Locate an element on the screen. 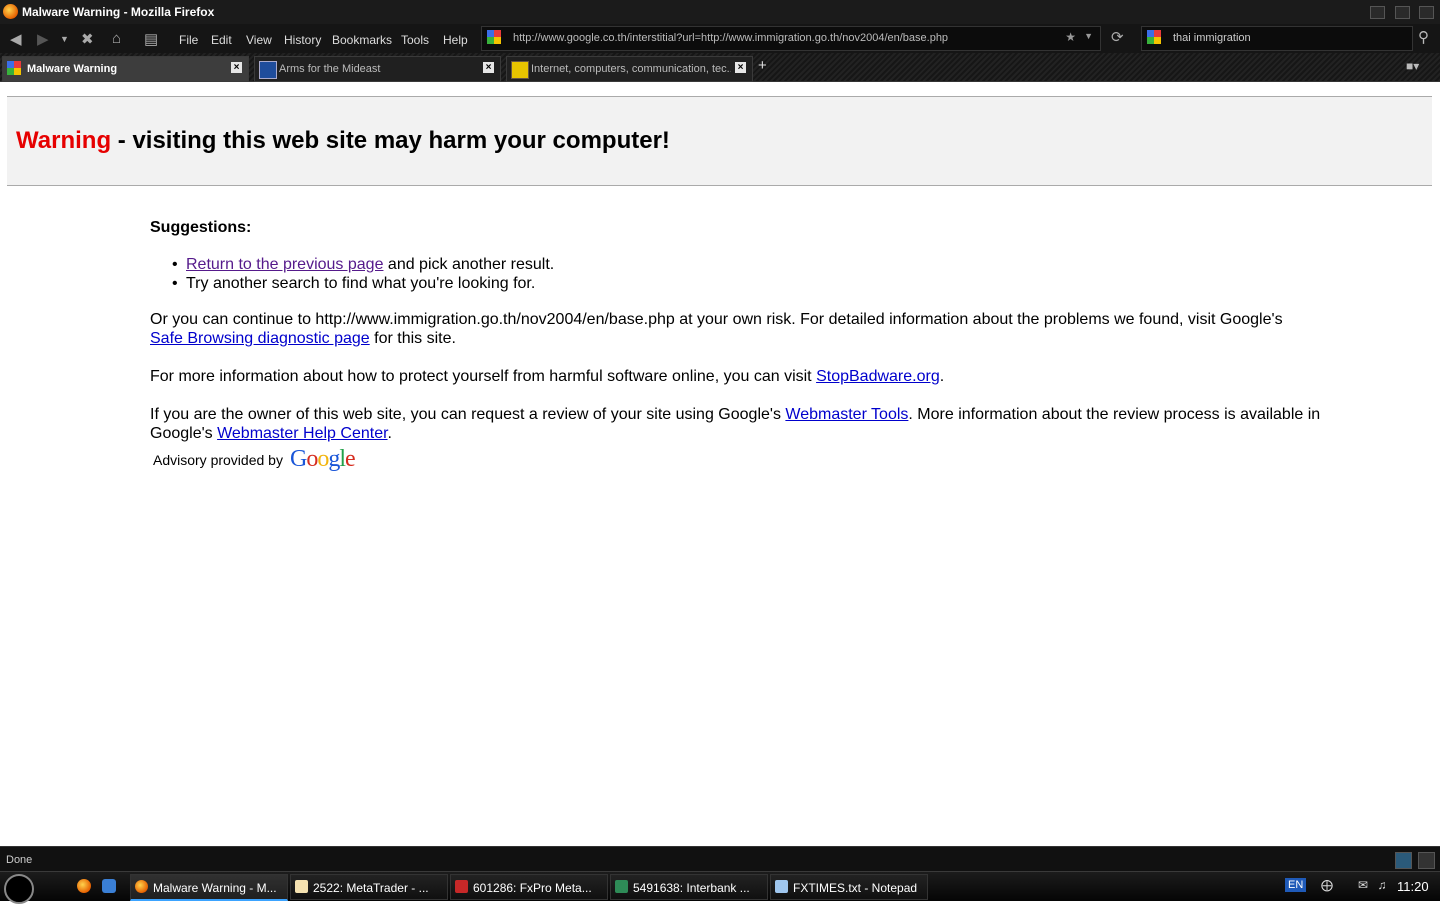 The image size is (1440, 904). tab-arms-for-the-mideast: Arms for the Mideast × is located at coordinates (377, 69).